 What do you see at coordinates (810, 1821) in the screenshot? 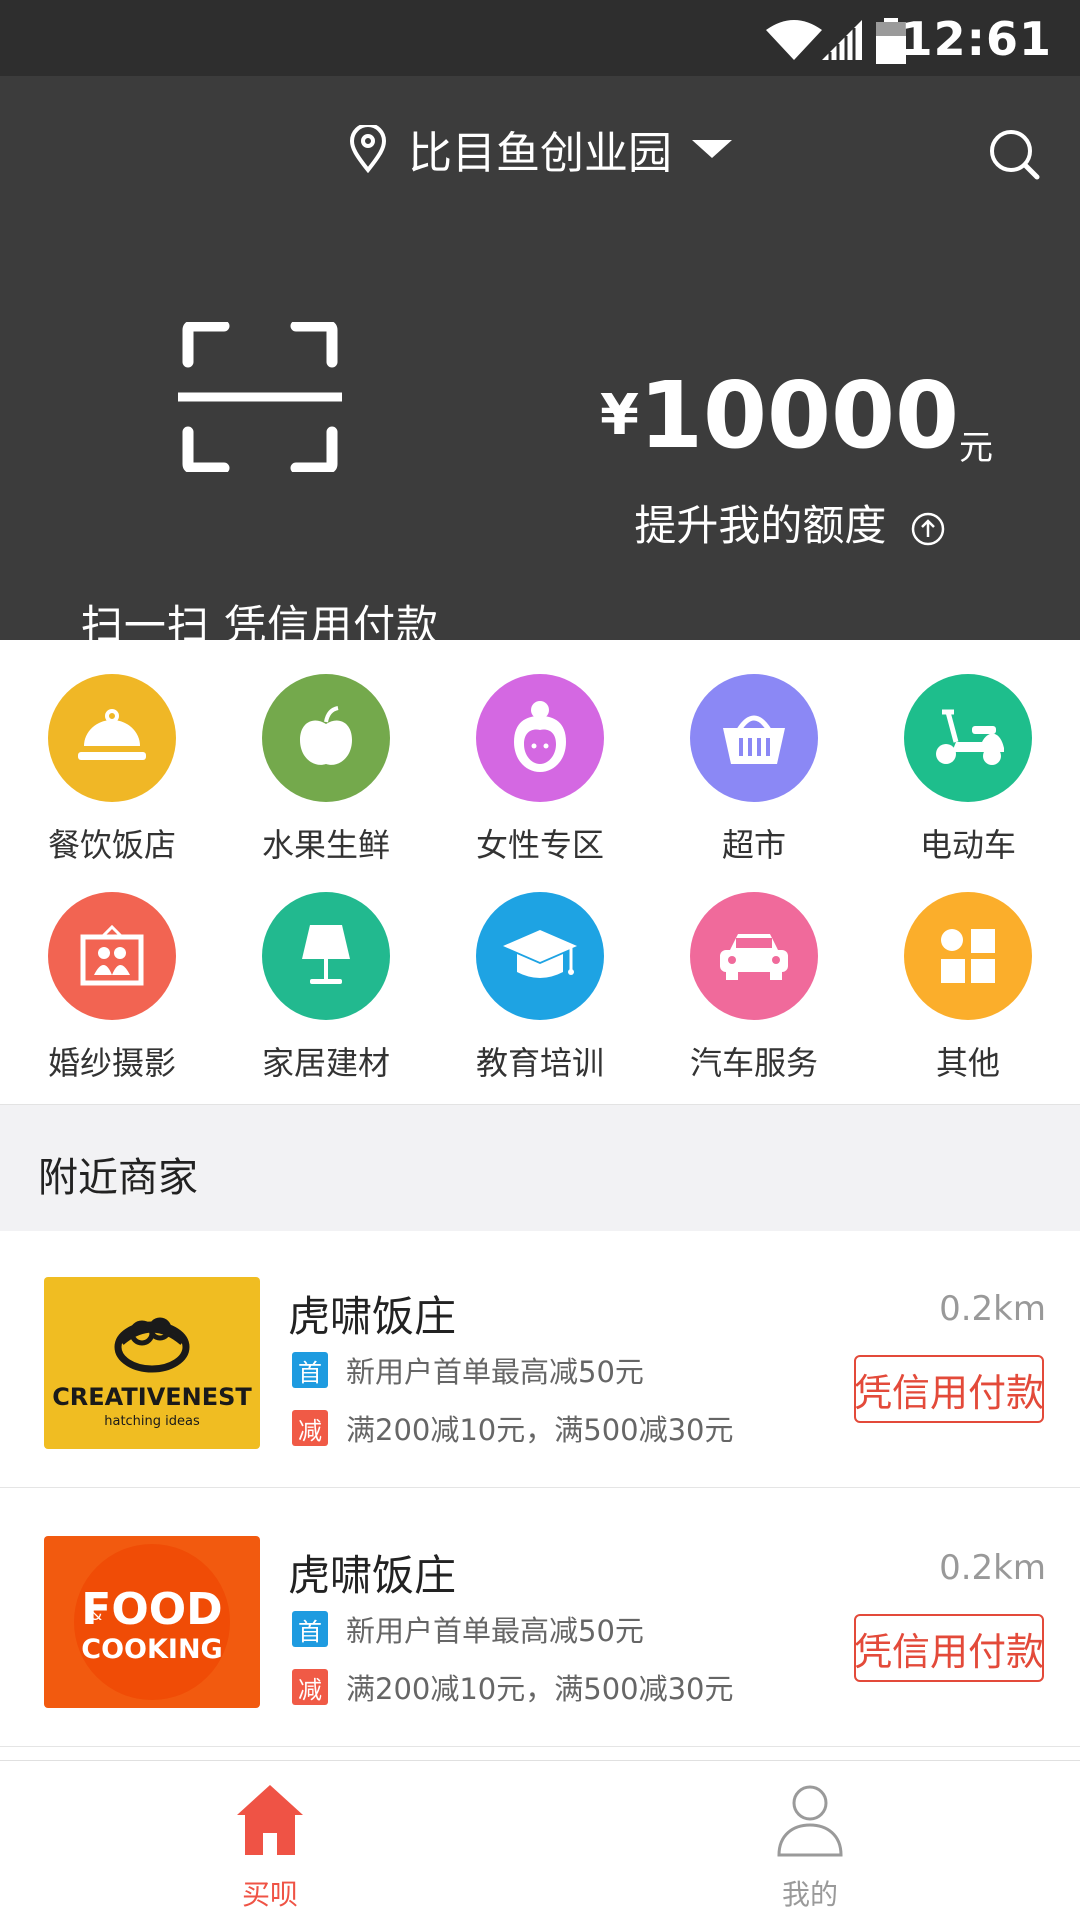
I see `user-icon` at bounding box center [810, 1821].